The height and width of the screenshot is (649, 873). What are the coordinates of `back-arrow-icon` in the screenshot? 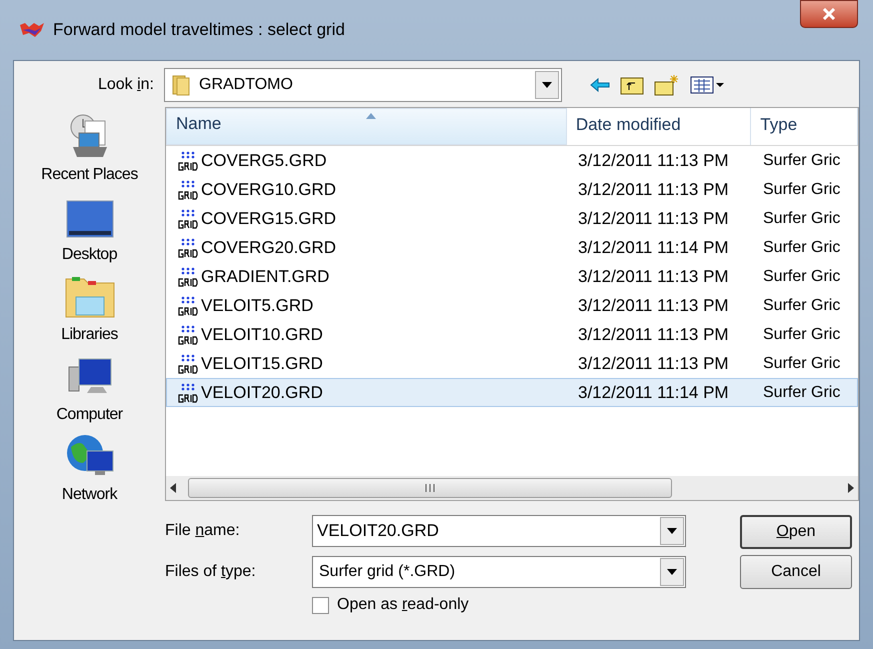 It's located at (600, 85).